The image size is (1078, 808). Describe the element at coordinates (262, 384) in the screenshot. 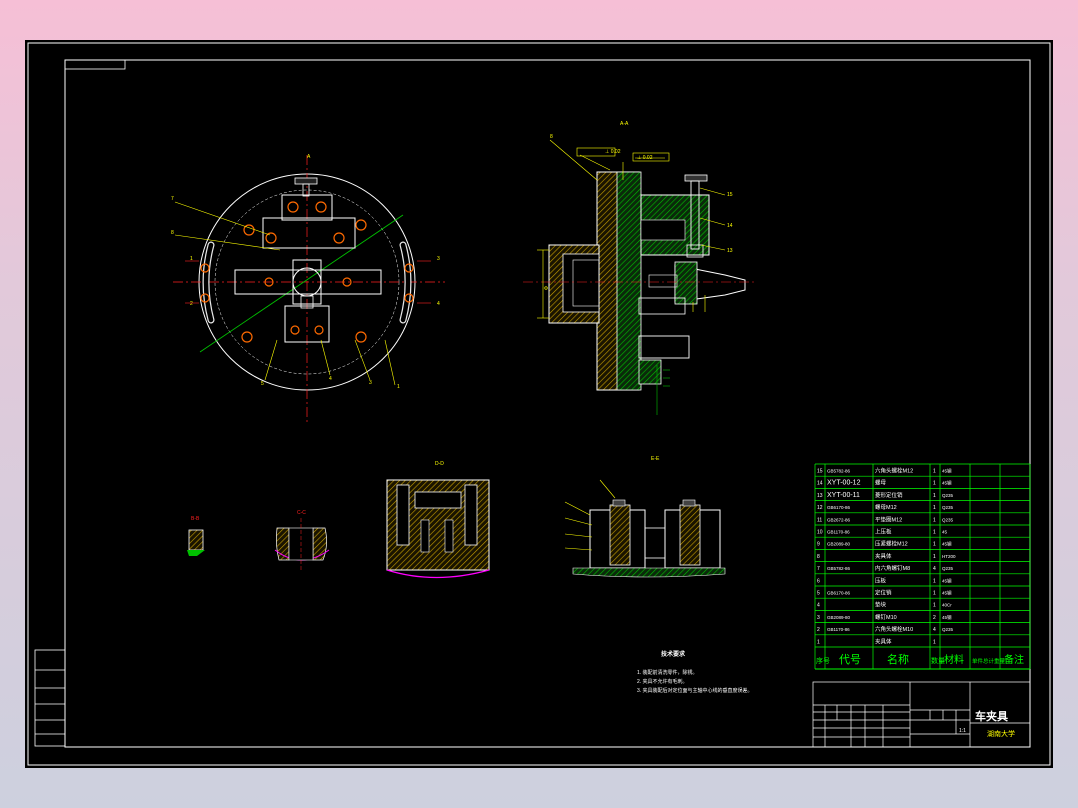

I see `svg-text: 5` at that location.